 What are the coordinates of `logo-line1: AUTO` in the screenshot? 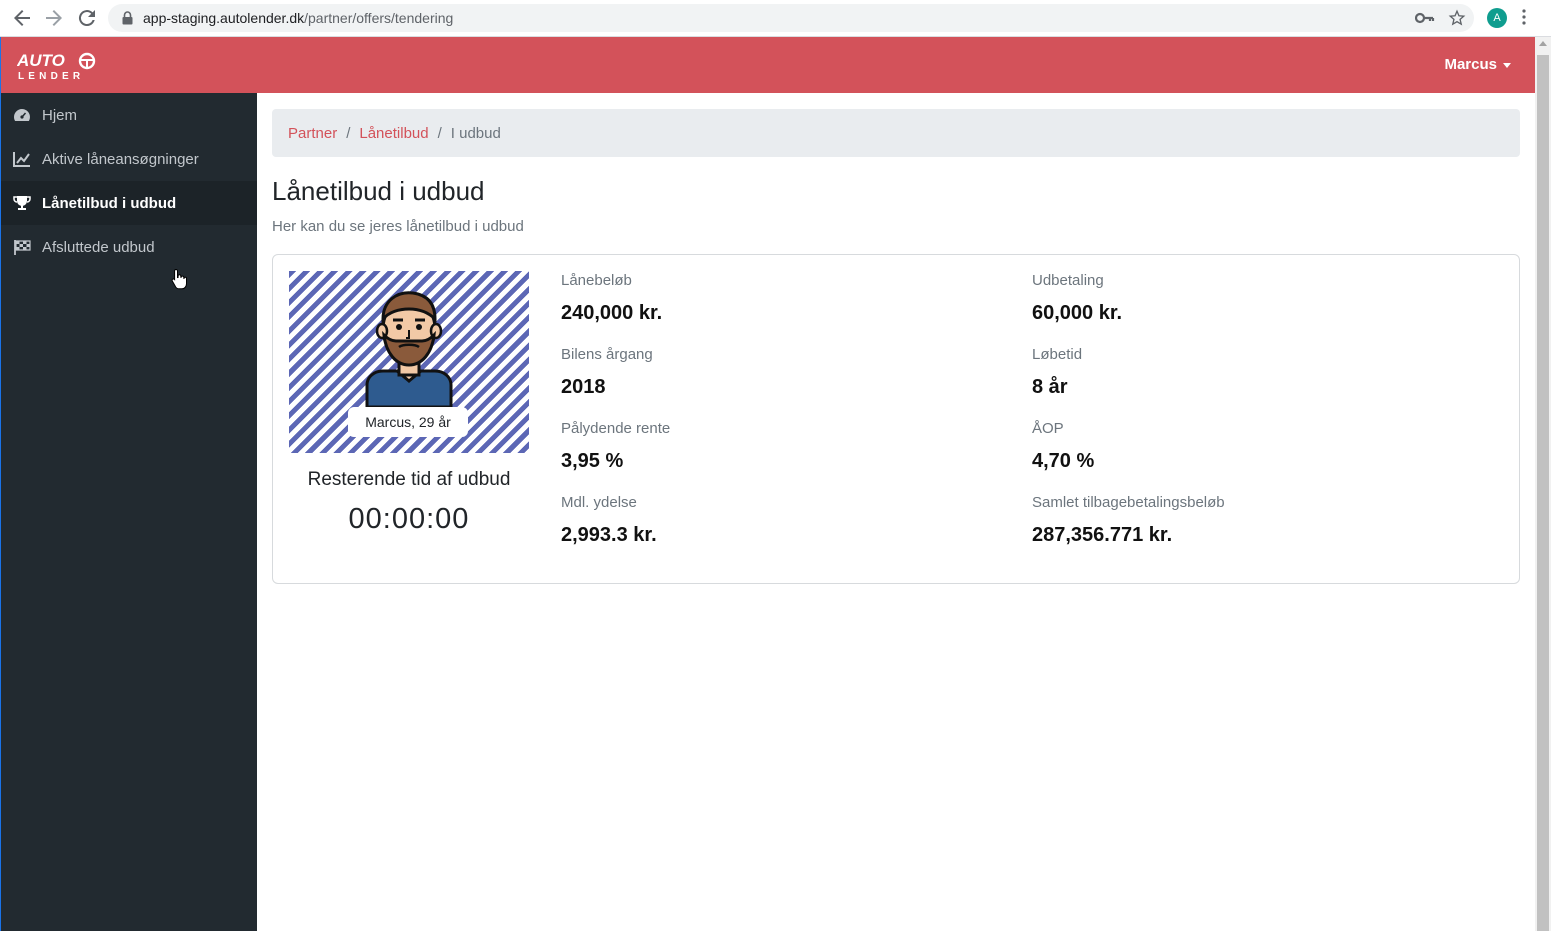 It's located at (41, 61).